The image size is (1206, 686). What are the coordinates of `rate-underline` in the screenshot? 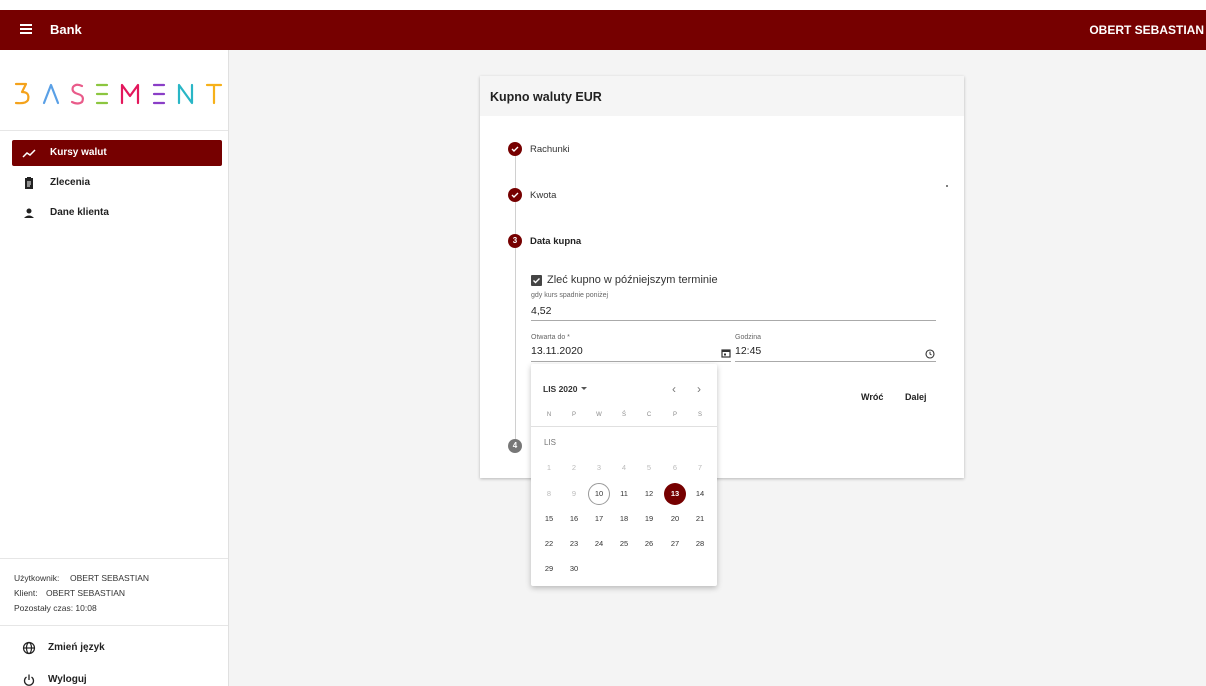 It's located at (733, 320).